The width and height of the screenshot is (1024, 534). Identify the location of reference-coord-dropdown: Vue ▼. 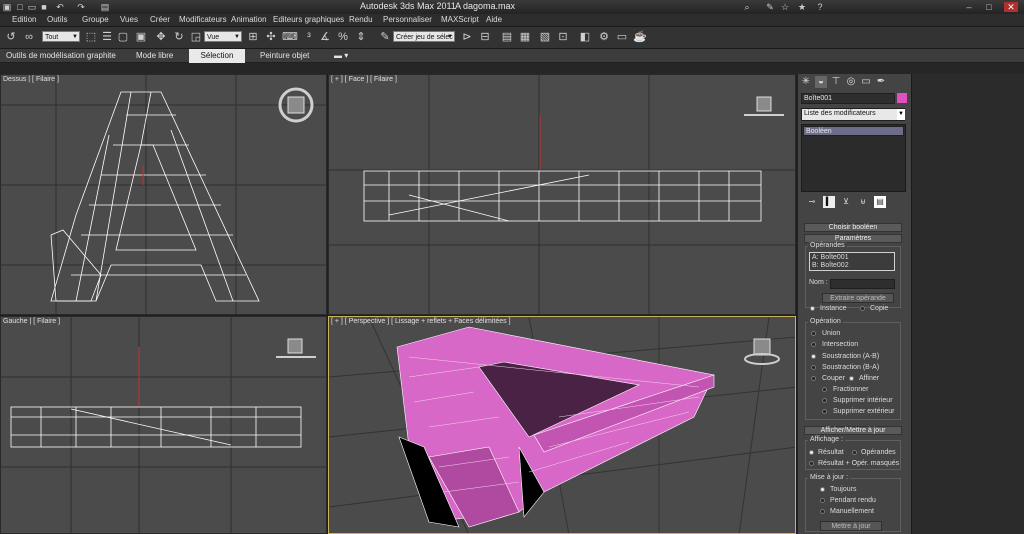
(223, 36).